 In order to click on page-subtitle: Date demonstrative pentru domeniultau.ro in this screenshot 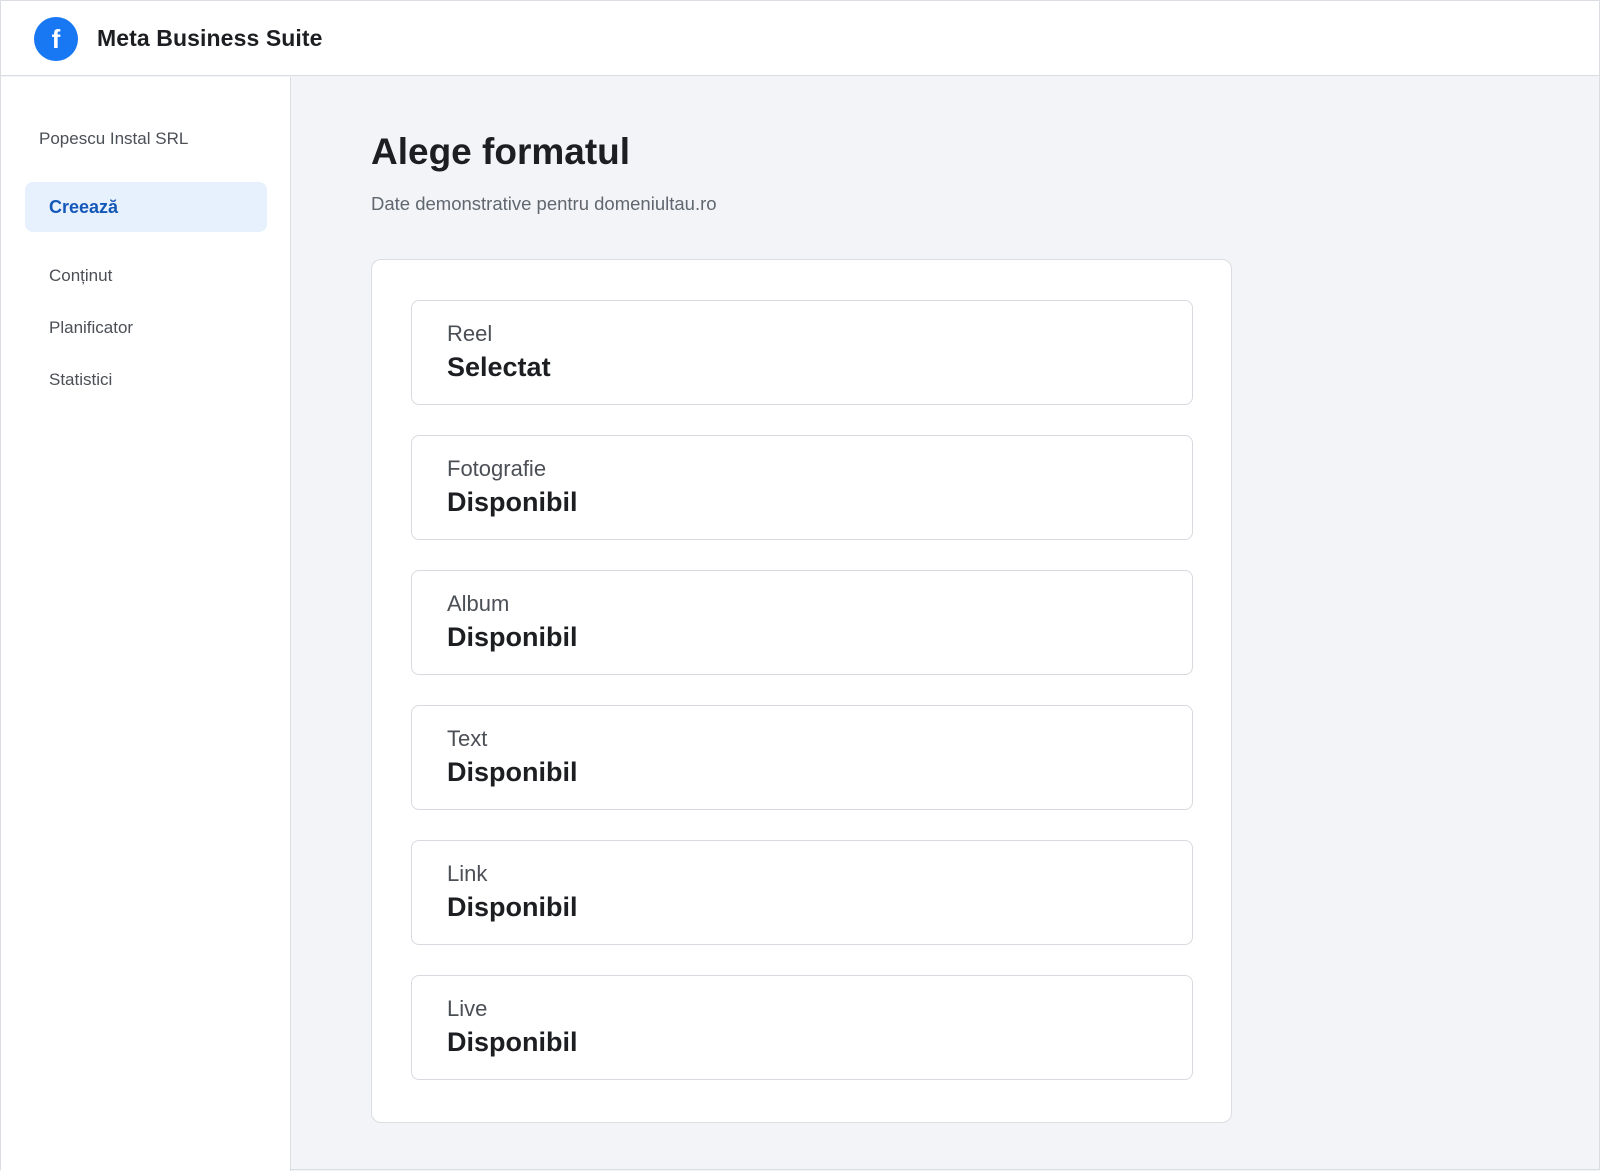, I will do `click(544, 203)`.